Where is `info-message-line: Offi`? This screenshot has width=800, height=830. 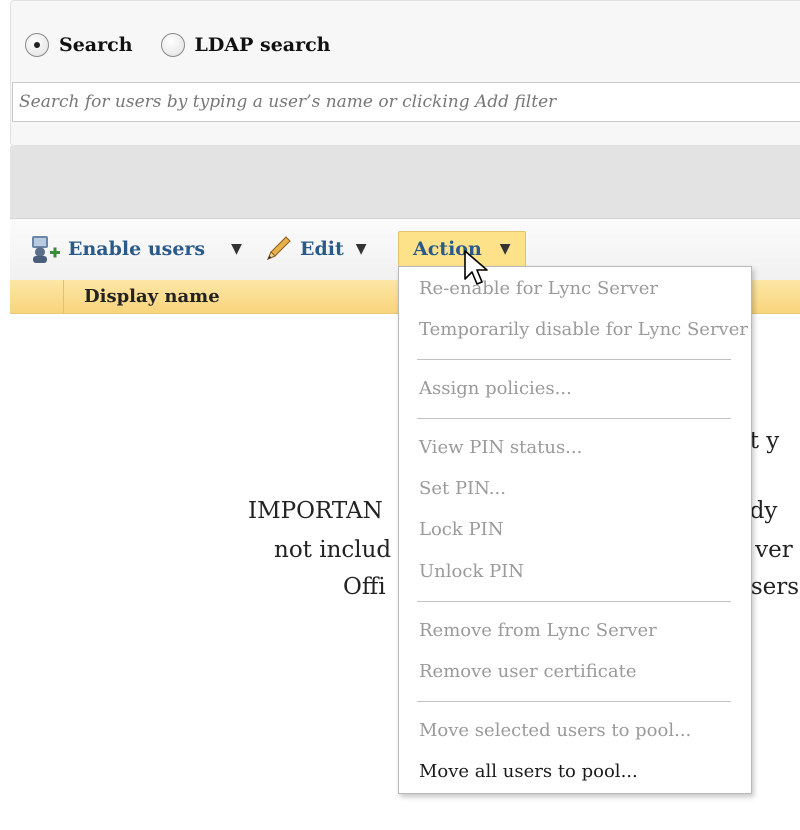 info-message-line: Offi is located at coordinates (364, 587).